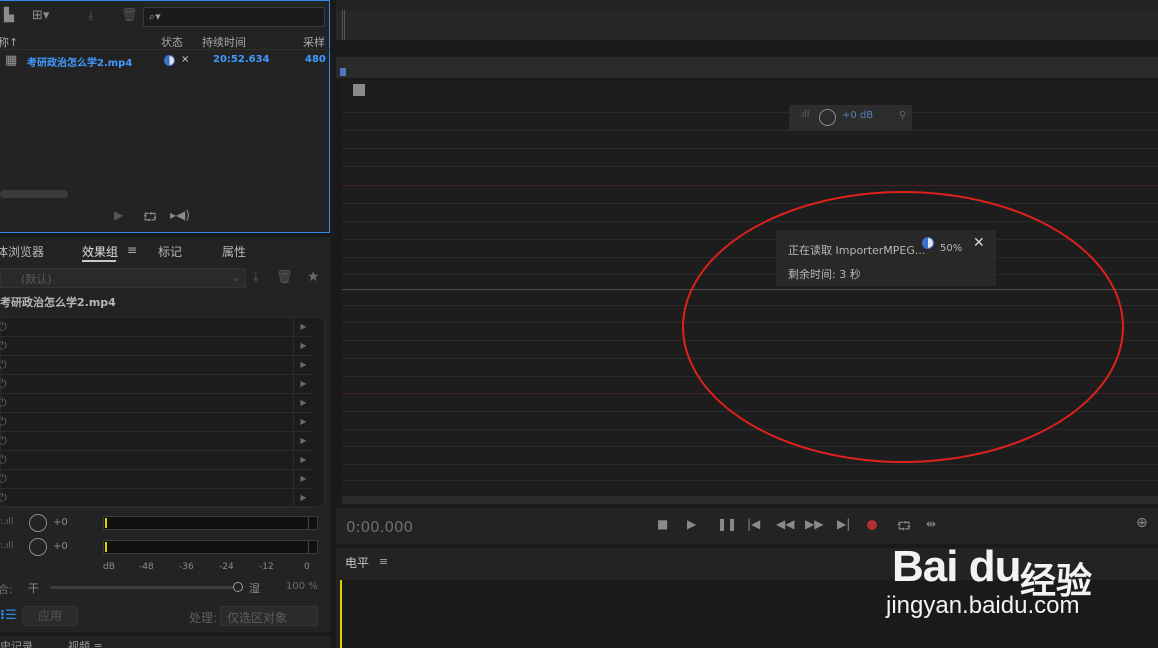  What do you see at coordinates (314, 42) in the screenshot?
I see `column-sample-rate: 采样` at bounding box center [314, 42].